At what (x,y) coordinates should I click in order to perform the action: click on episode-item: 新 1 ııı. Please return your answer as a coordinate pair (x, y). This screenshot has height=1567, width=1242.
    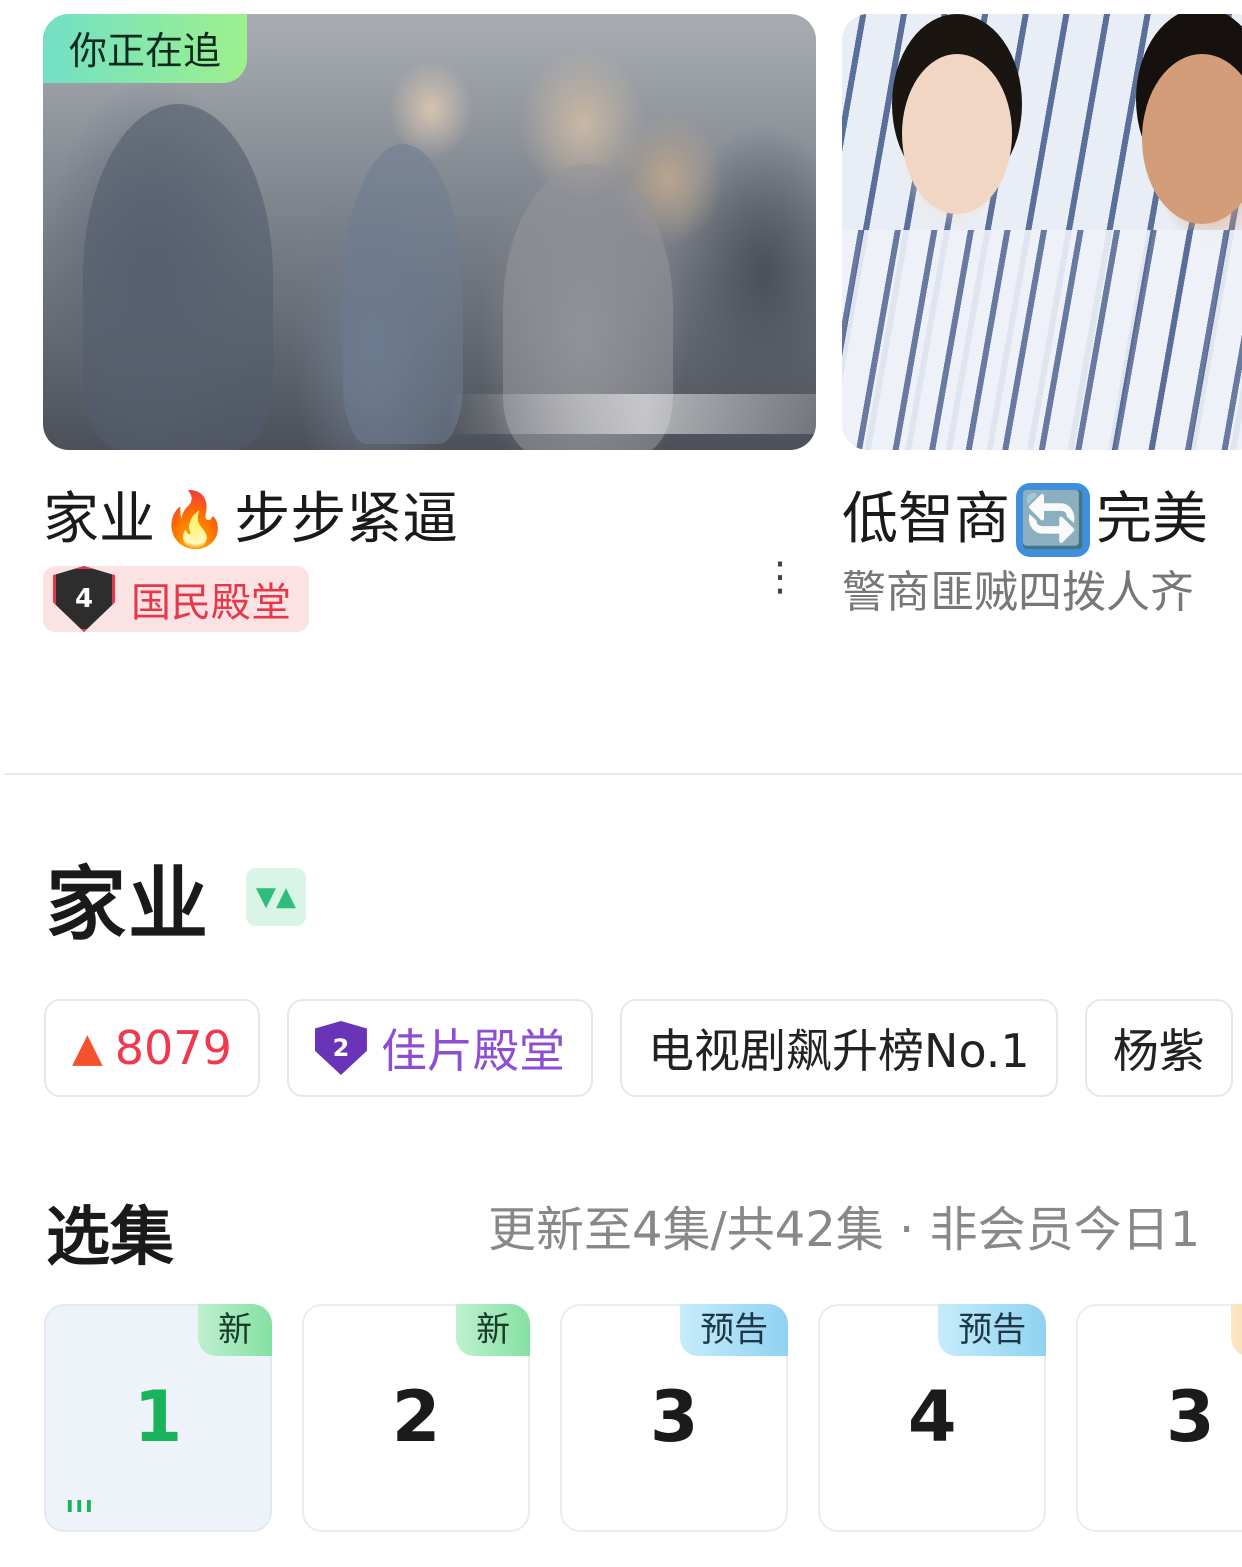
    Looking at the image, I should click on (158, 1418).